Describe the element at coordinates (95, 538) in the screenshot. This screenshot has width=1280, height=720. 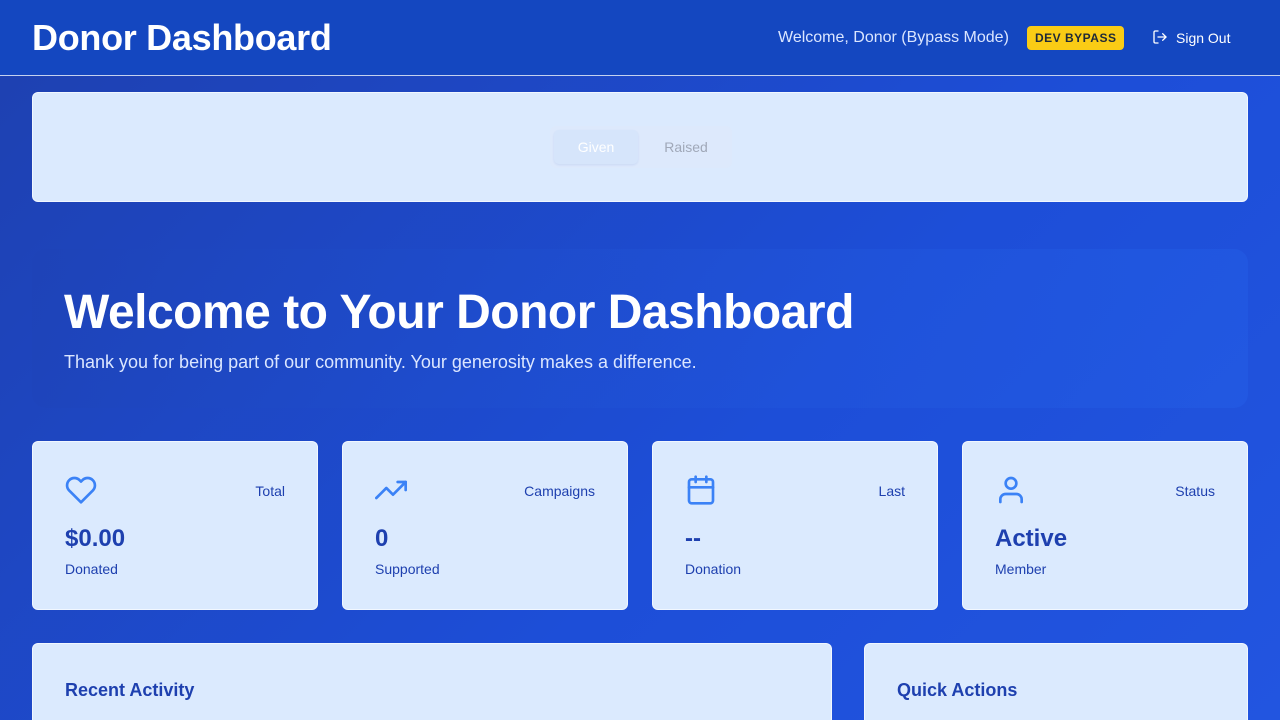
I see `stat-value: $0.00` at that location.